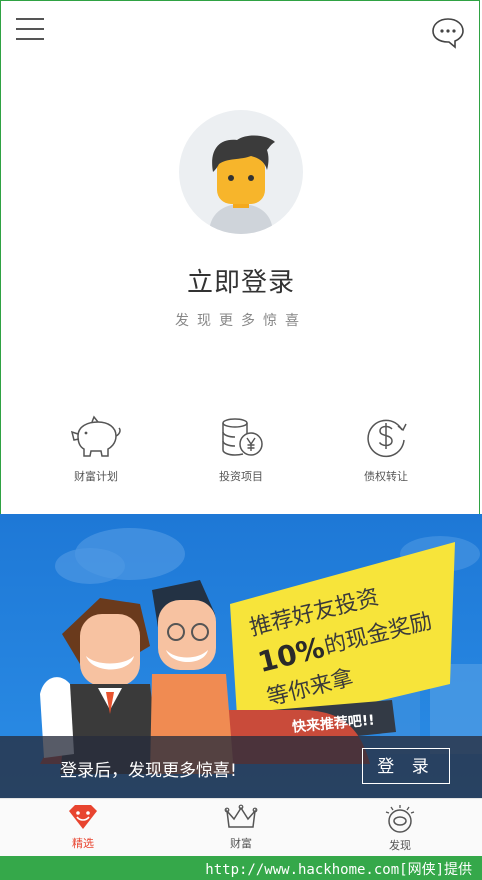 The height and width of the screenshot is (880, 482). I want to click on coins-yen-icon, so click(242, 437).